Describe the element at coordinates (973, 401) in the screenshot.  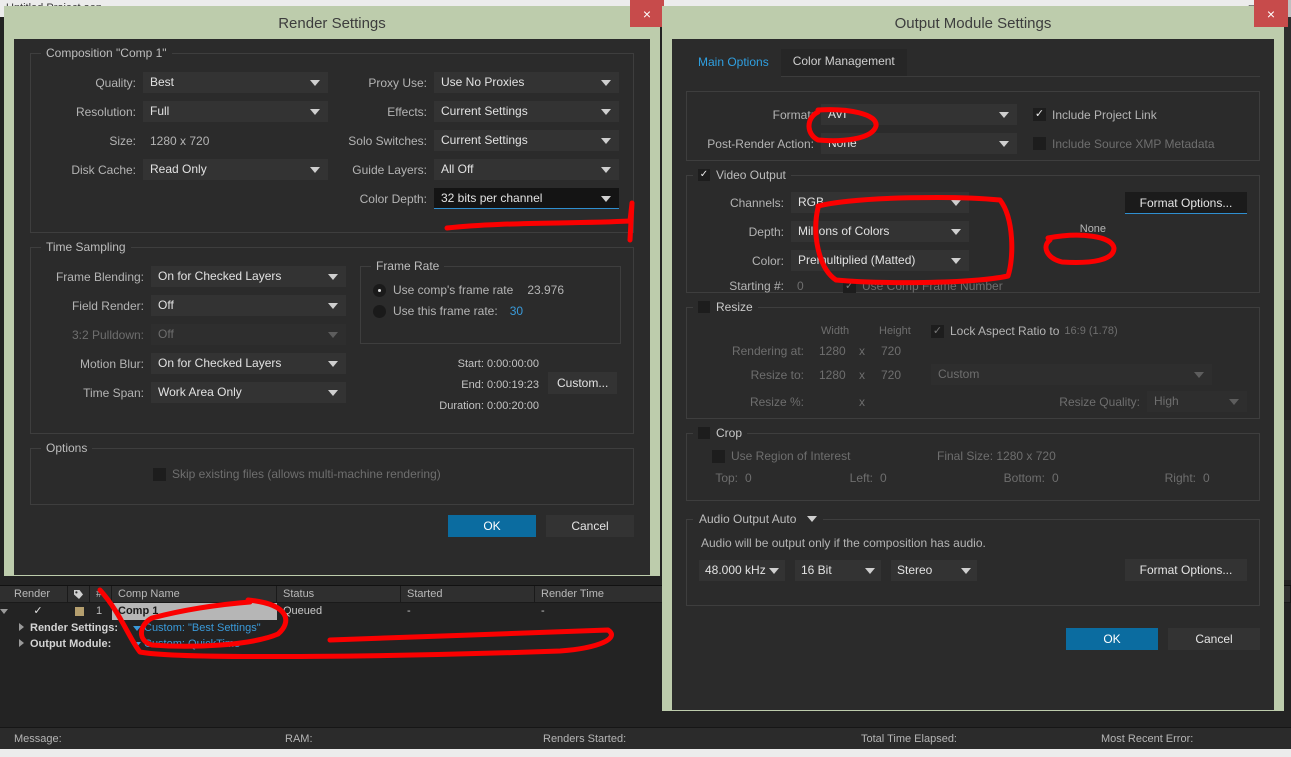
I see `resize-percent-row: Resize %: x Resize Quality: High` at that location.